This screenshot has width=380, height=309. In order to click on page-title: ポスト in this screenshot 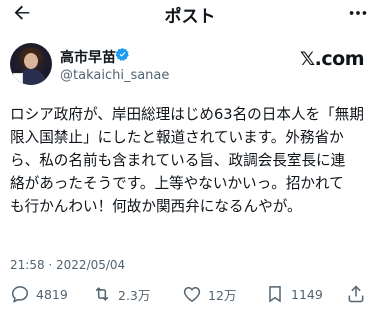, I will do `click(190, 17)`.